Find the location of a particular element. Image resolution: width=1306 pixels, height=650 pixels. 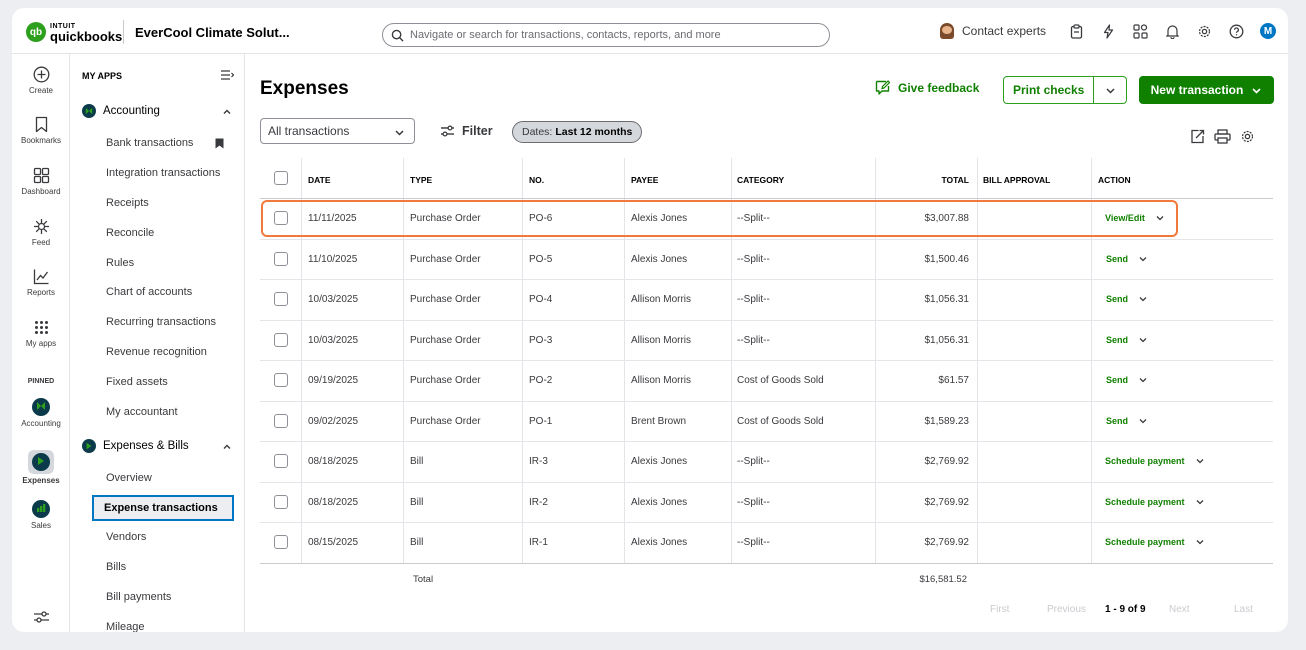

row-action-button: View/Edit is located at coordinates (1135, 218).